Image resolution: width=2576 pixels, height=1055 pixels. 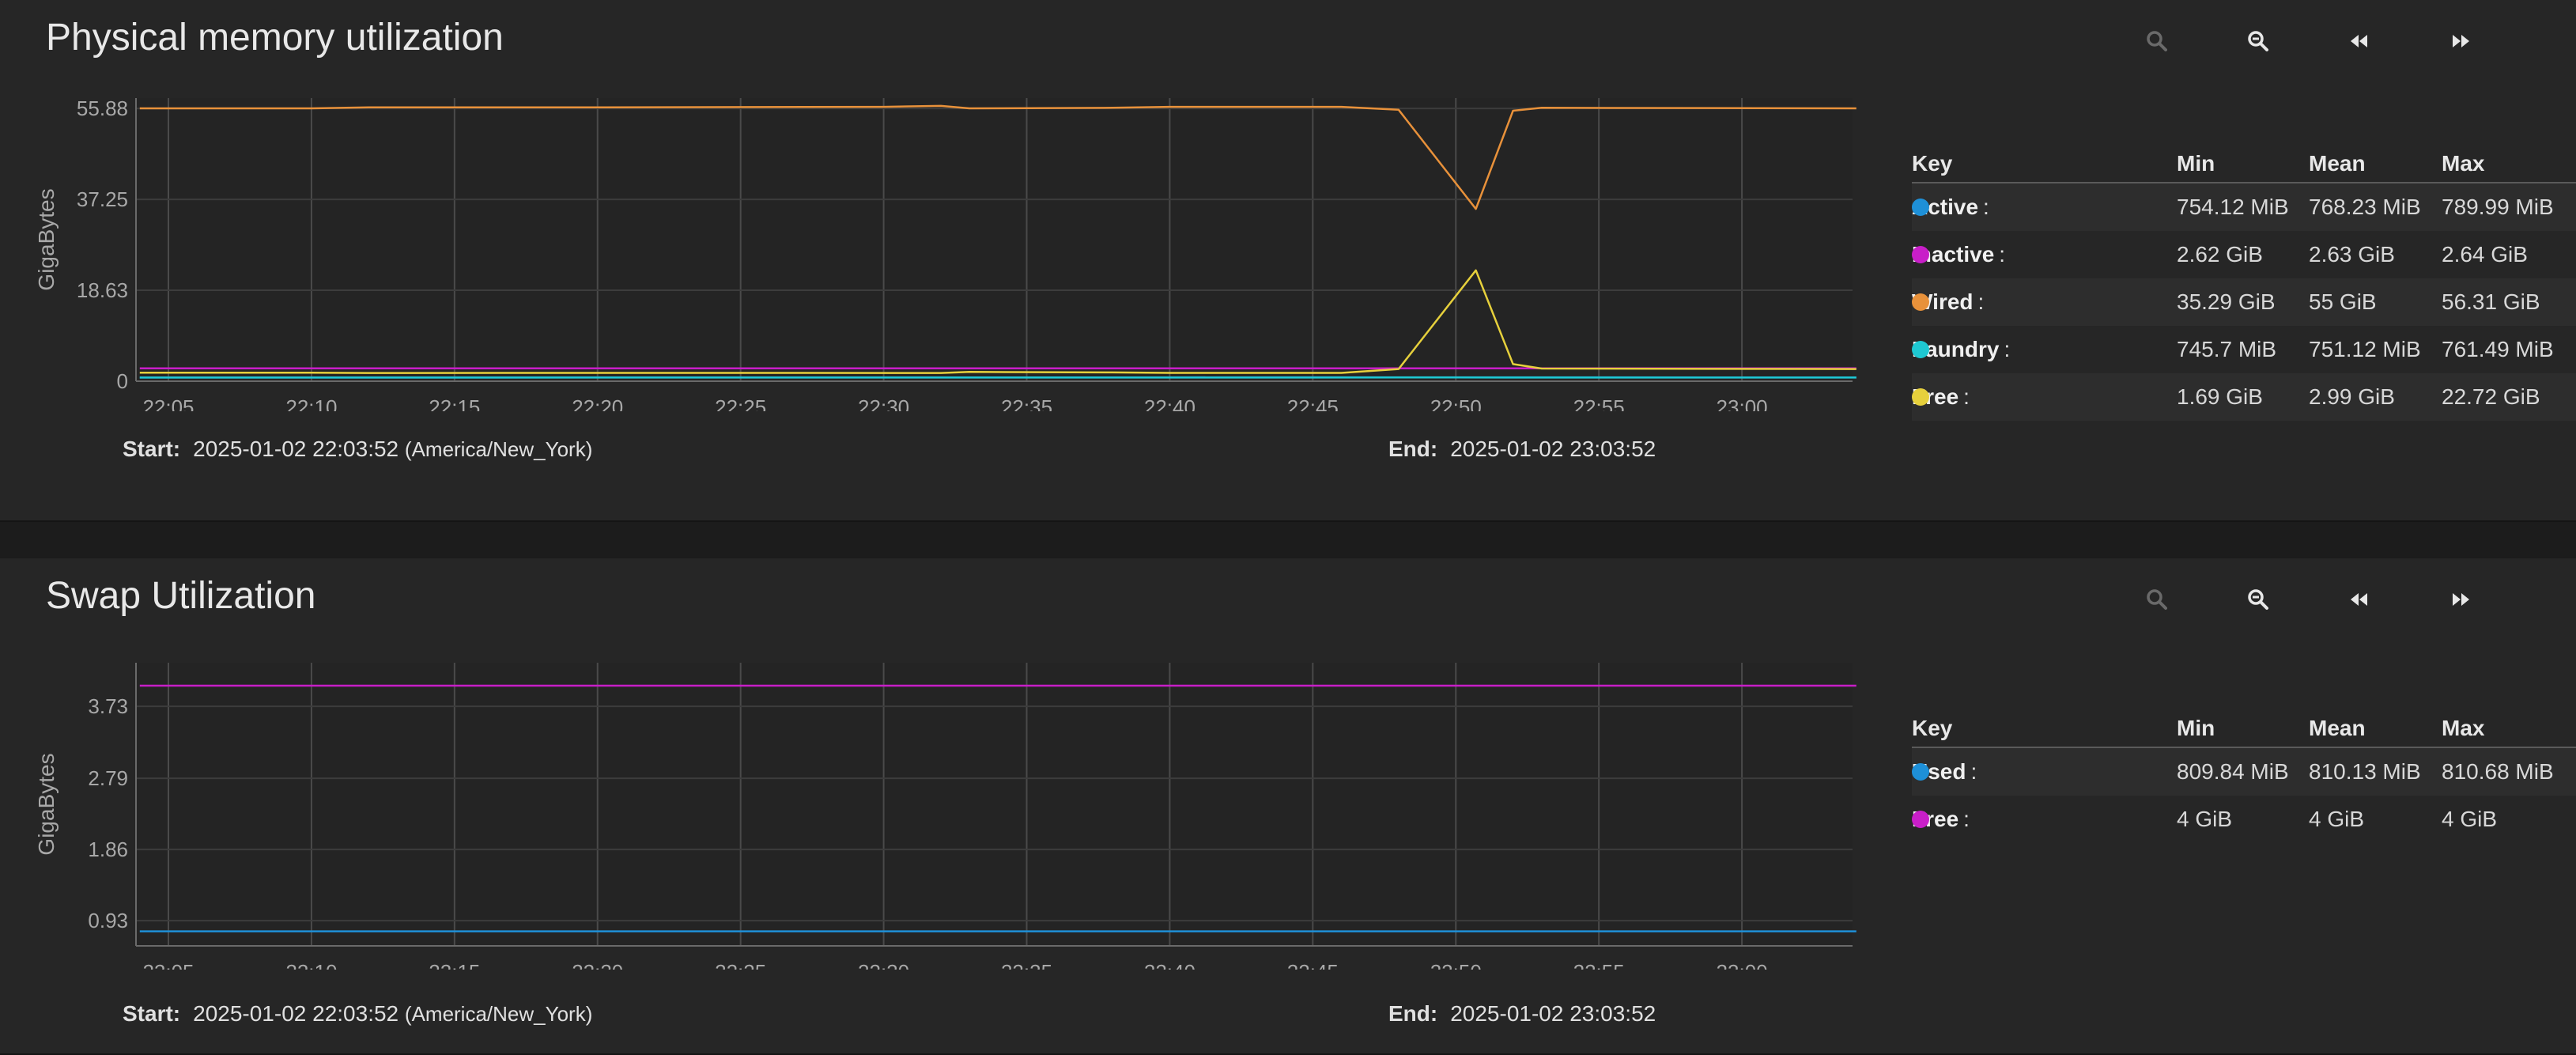 I want to click on y-tick-label: 55.88, so click(x=102, y=108).